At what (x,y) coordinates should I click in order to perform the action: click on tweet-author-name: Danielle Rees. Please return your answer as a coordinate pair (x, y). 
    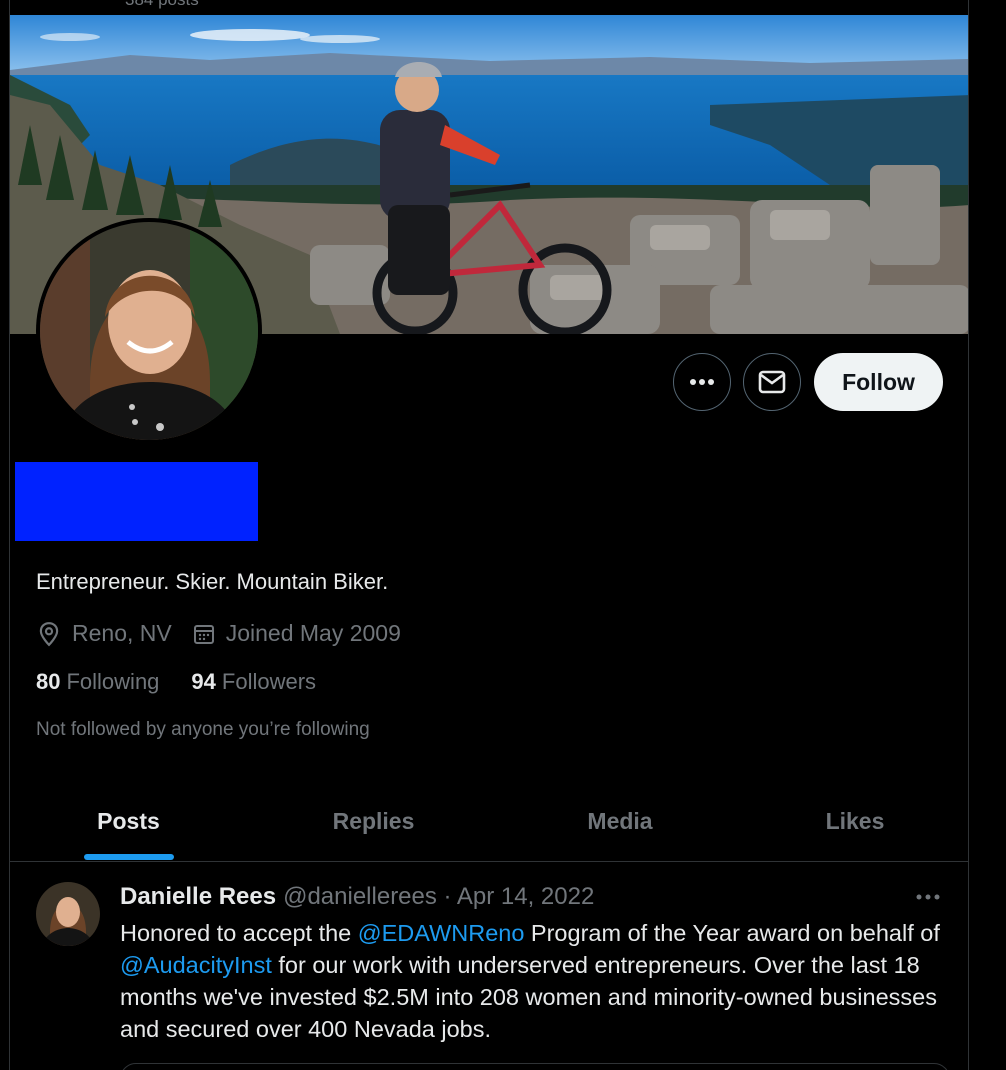
    Looking at the image, I should click on (198, 897).